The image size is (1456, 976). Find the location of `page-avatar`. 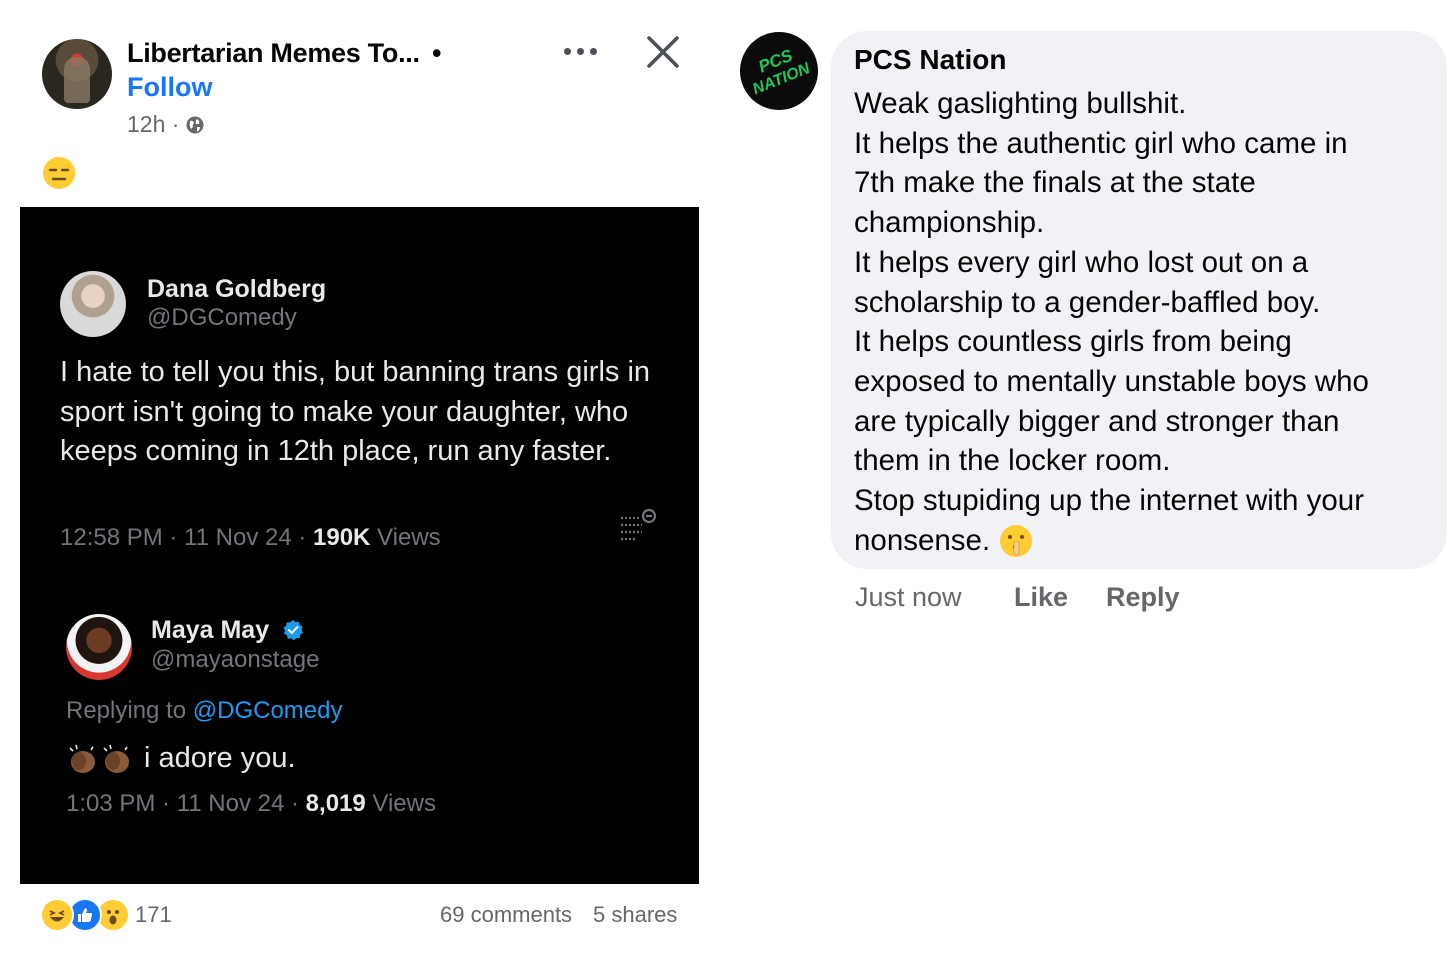

page-avatar is located at coordinates (77, 74).